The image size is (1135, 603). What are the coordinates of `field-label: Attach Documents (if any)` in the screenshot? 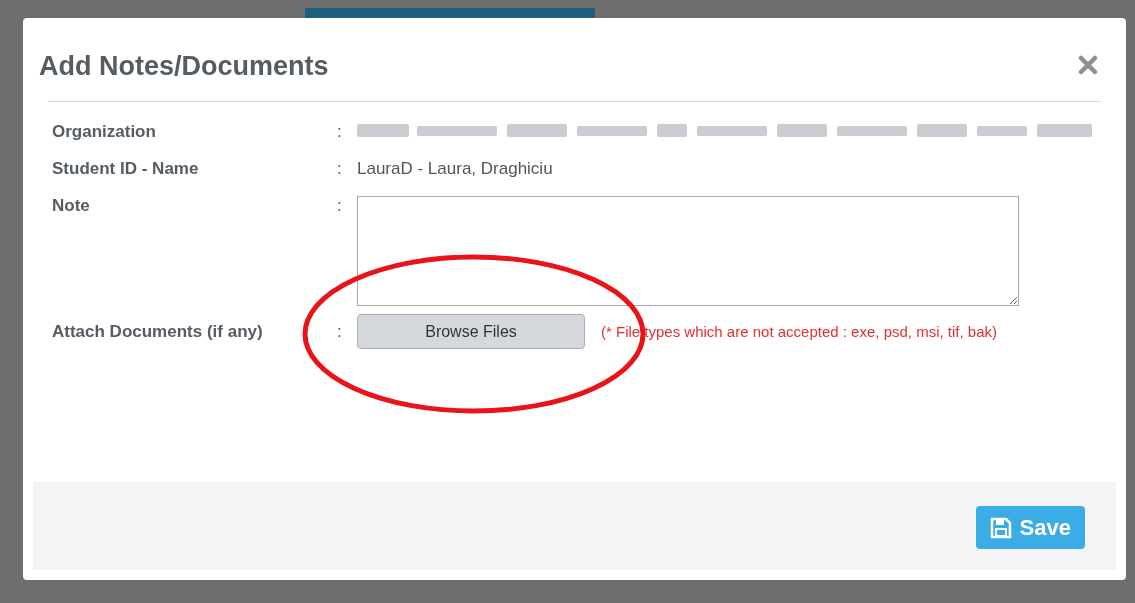 It's located at (158, 332).